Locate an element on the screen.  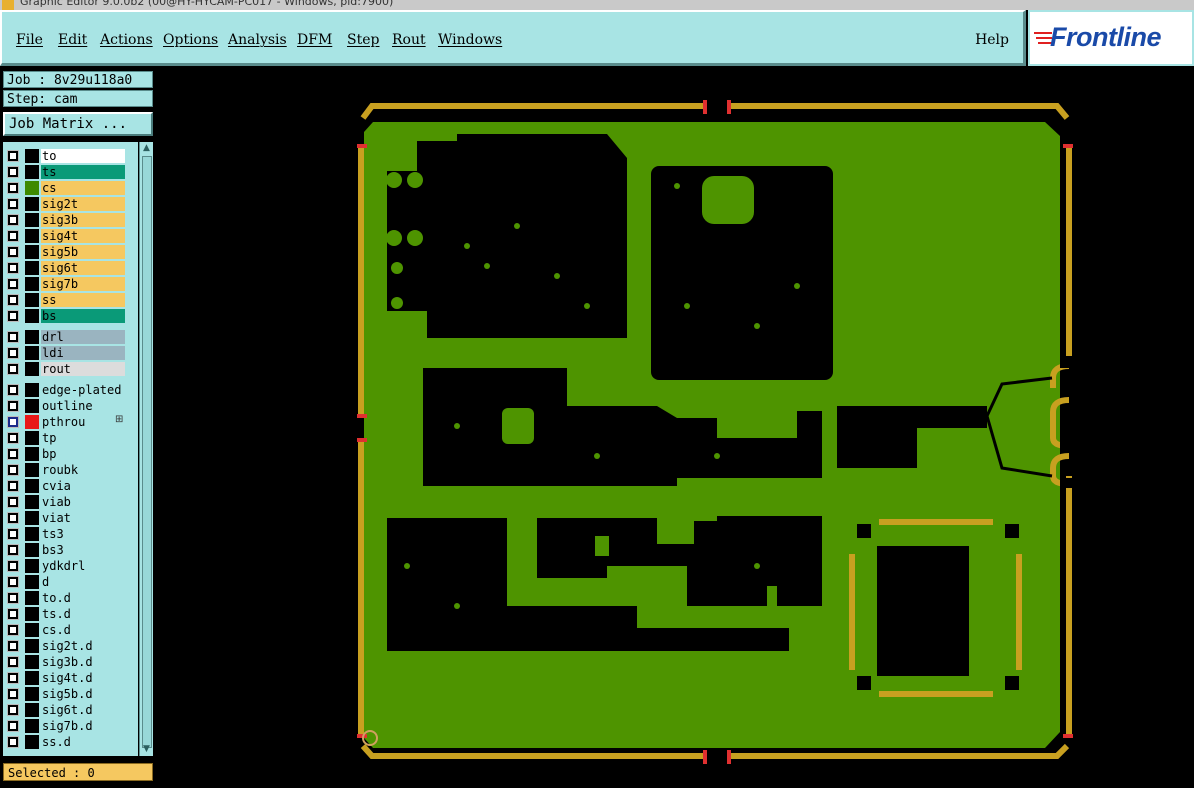
layer-row-sig7b-d: sig7b.d is located at coordinates (70, 726).